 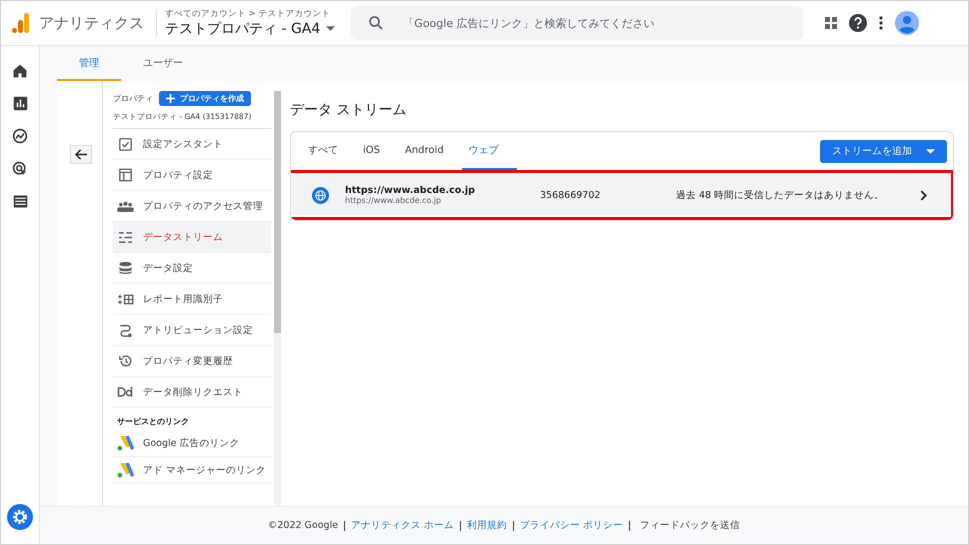 I want to click on help-icon, so click(x=858, y=23).